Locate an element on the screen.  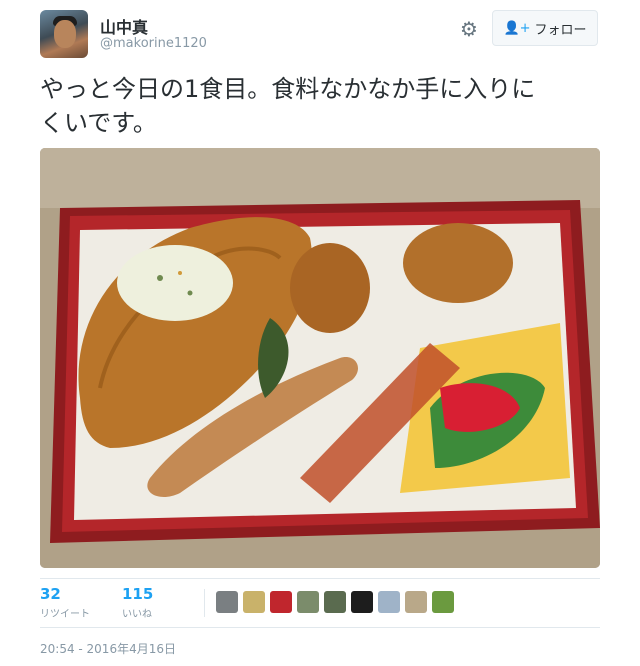
user-handle: @makorine1120 is located at coordinates (153, 43).